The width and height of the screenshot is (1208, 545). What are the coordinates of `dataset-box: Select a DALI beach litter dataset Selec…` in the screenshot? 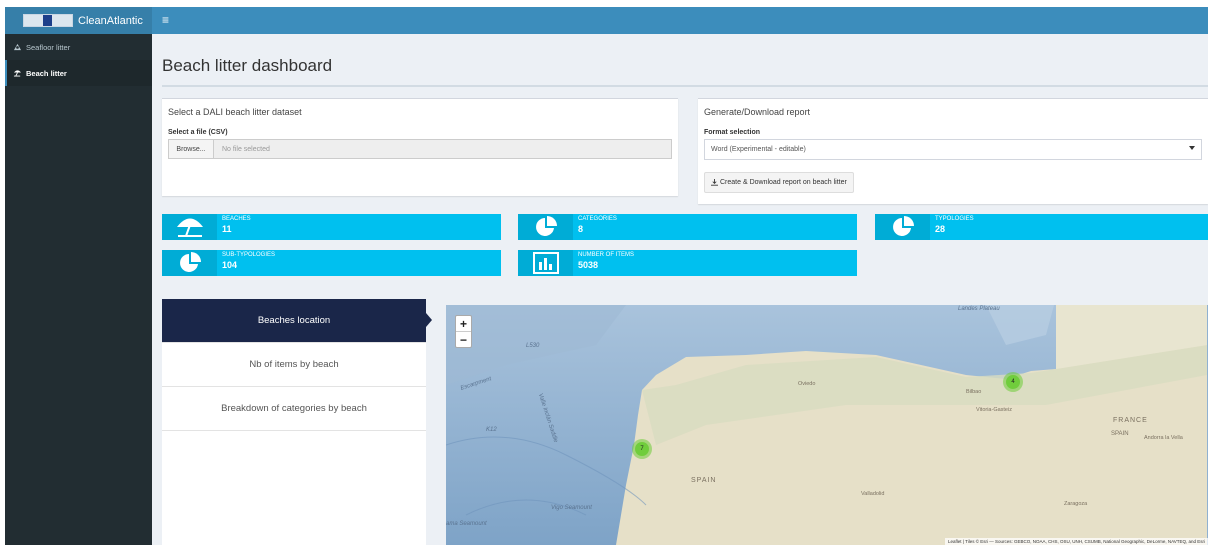 It's located at (420, 147).